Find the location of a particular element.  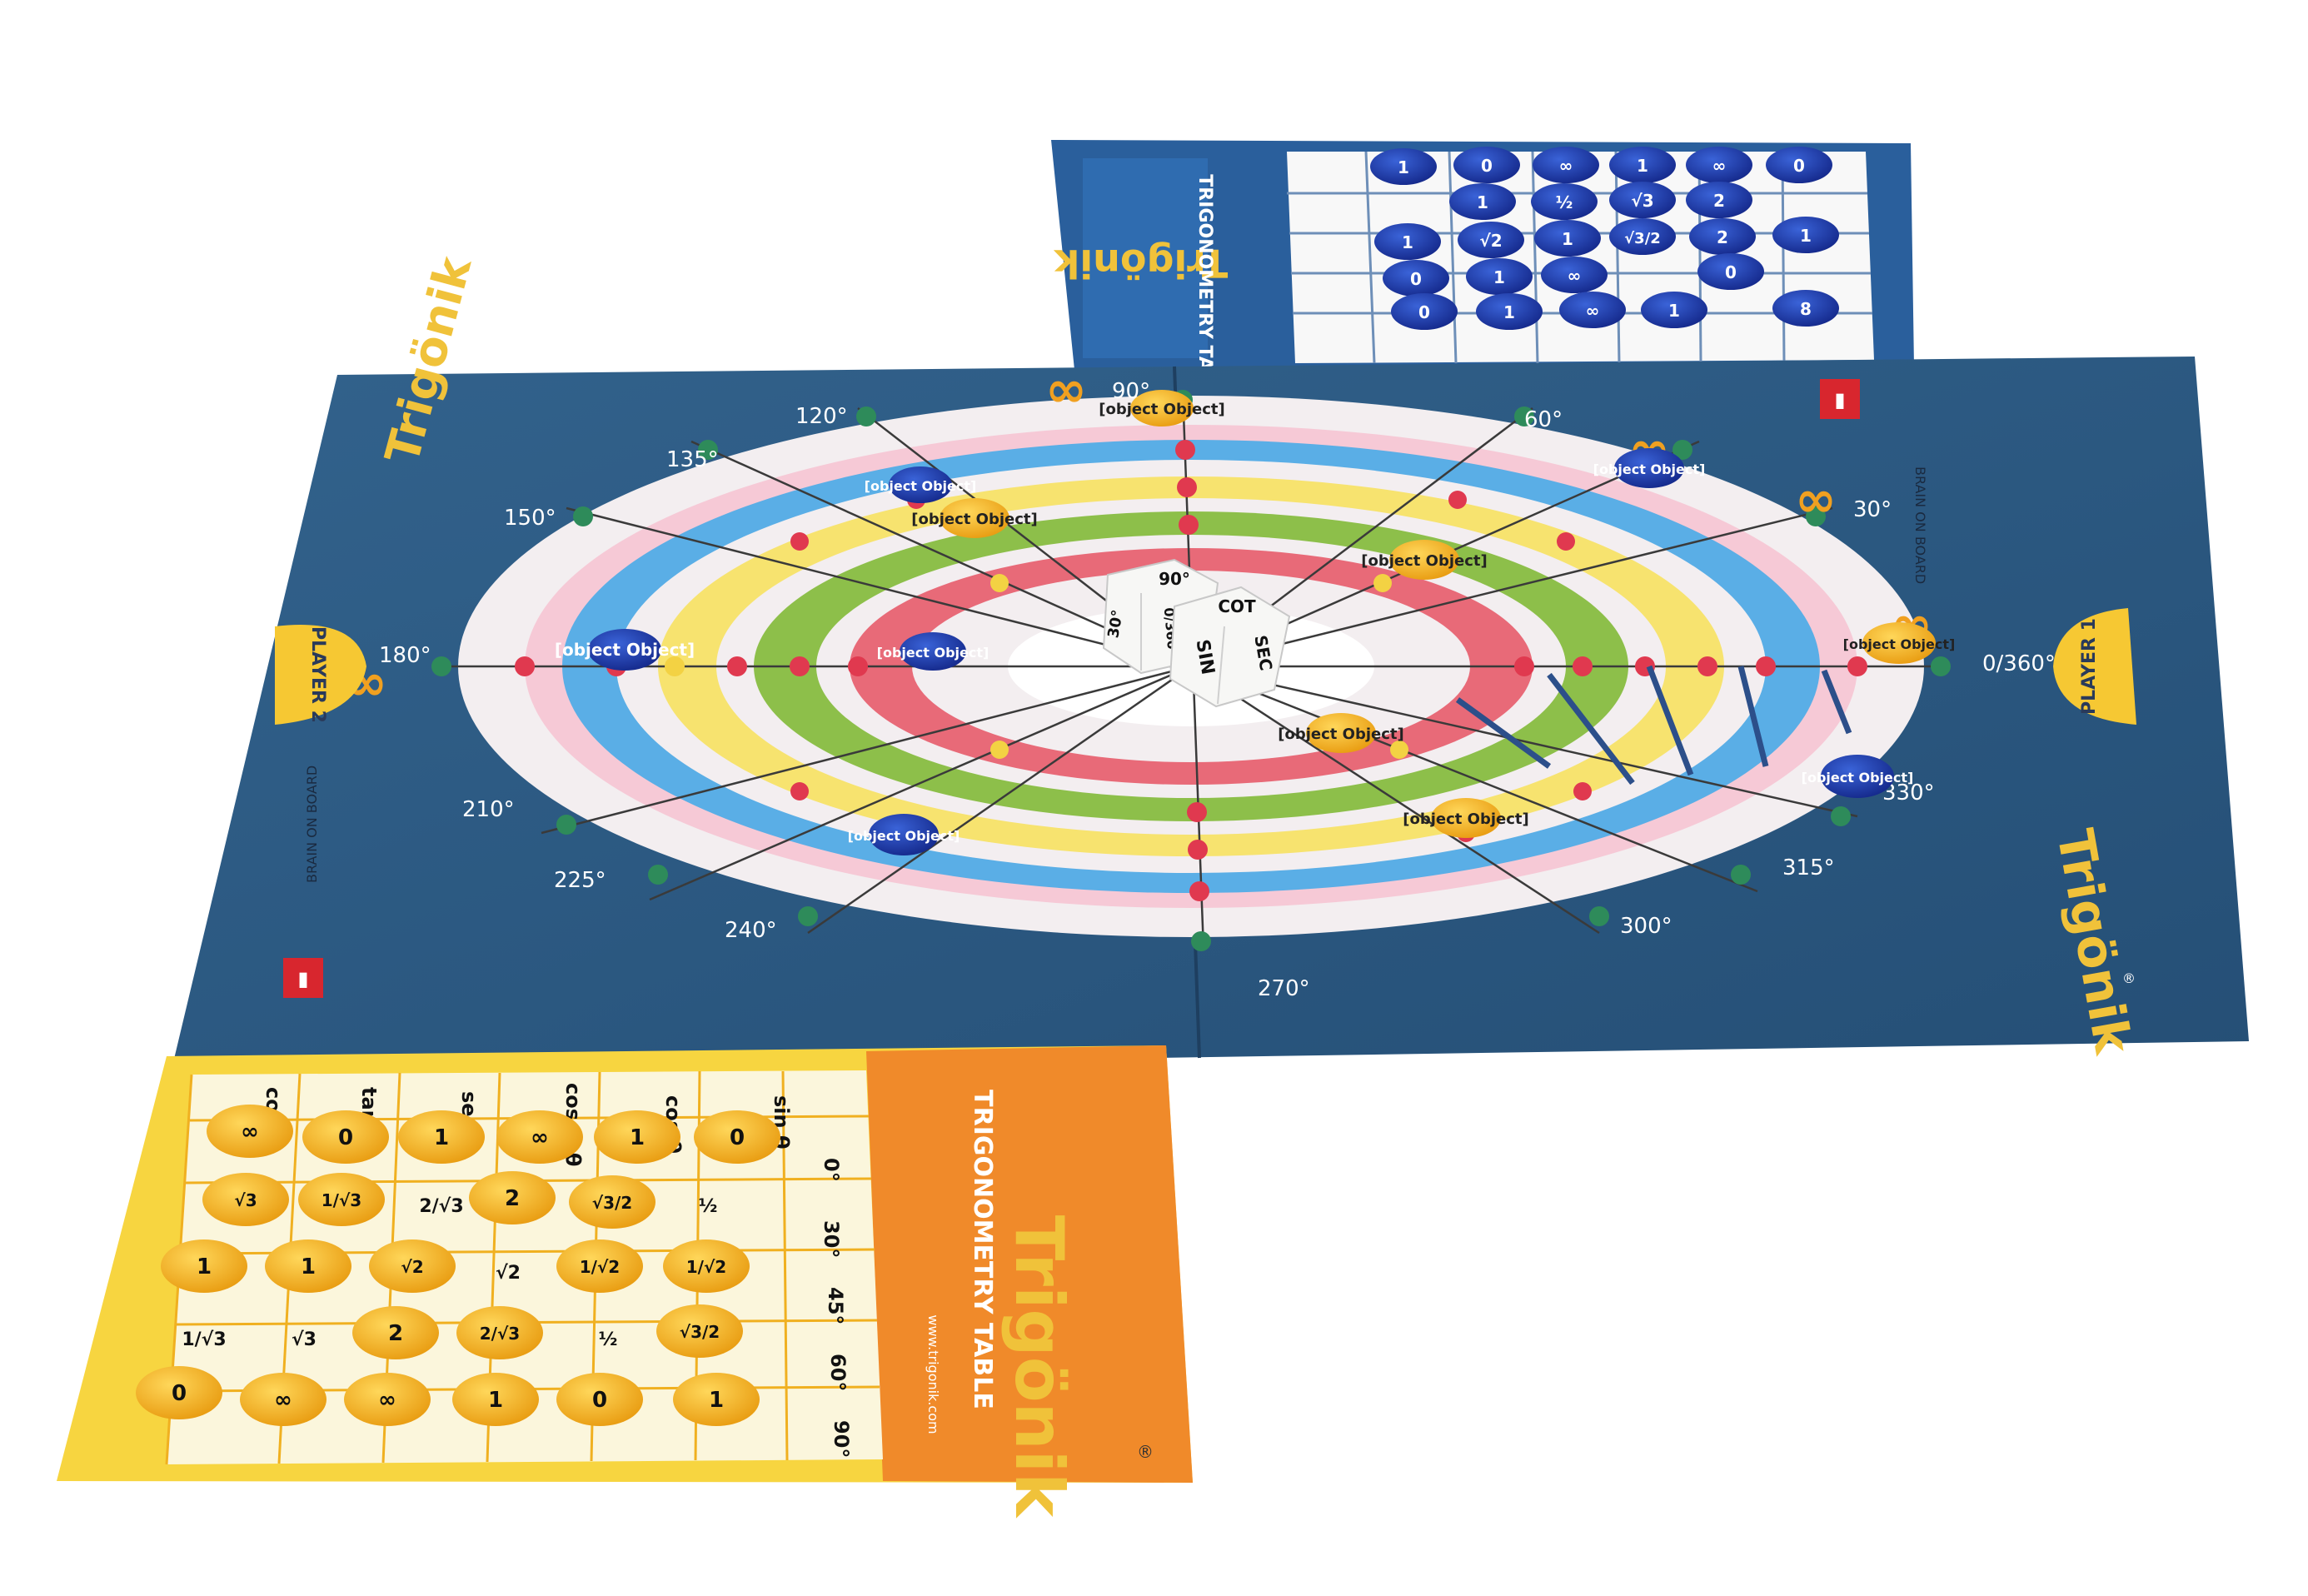

angle-label-210: 210° is located at coordinates (488, 809).